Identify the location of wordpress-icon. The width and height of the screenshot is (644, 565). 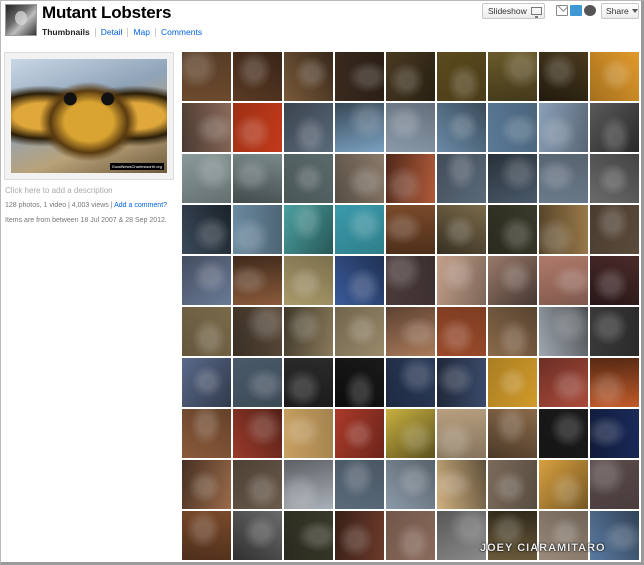
(590, 10).